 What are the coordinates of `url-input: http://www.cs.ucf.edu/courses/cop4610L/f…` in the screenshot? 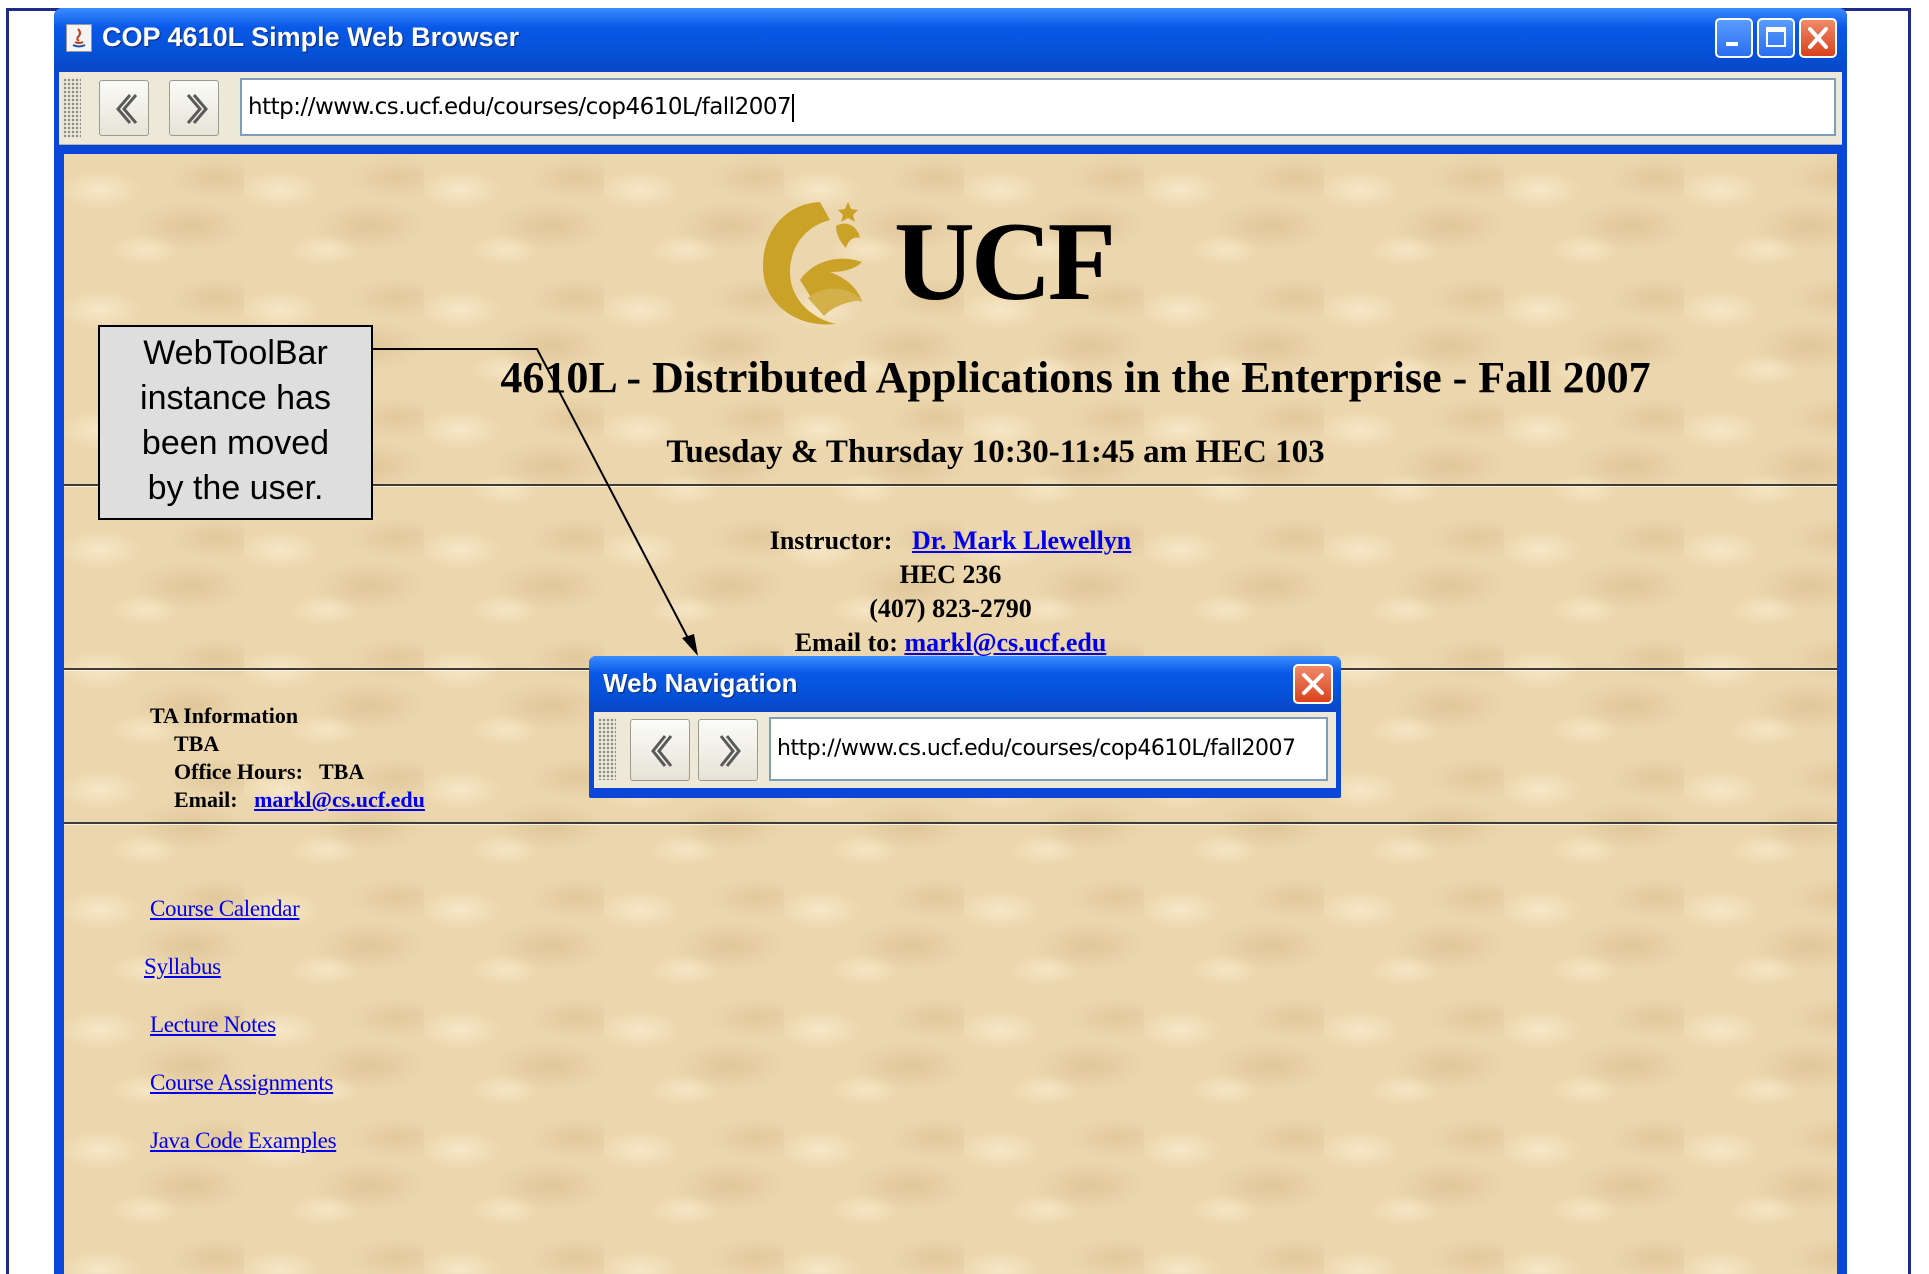 It's located at (1038, 107).